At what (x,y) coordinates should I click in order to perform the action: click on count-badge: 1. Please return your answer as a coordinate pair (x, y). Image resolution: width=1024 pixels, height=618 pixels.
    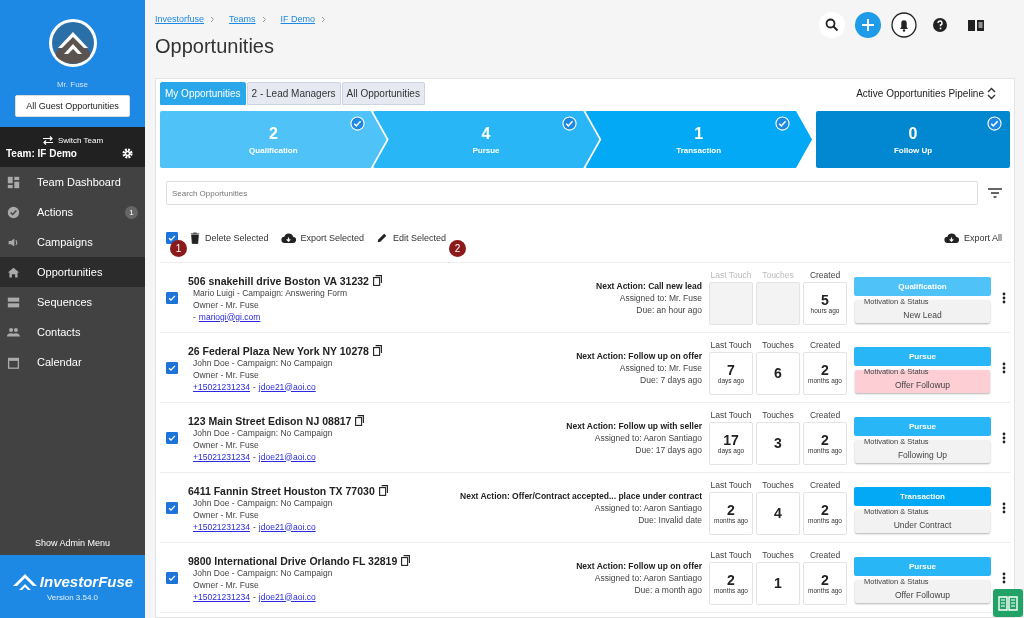
    Looking at the image, I should click on (131, 212).